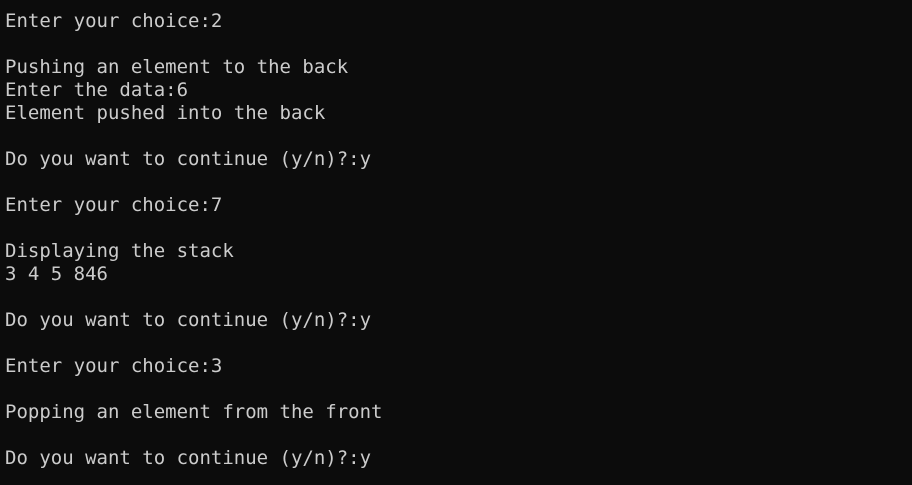 The height and width of the screenshot is (485, 912). What do you see at coordinates (165, 113) in the screenshot?
I see `terminal-line-pushed: Element pushed into the back` at bounding box center [165, 113].